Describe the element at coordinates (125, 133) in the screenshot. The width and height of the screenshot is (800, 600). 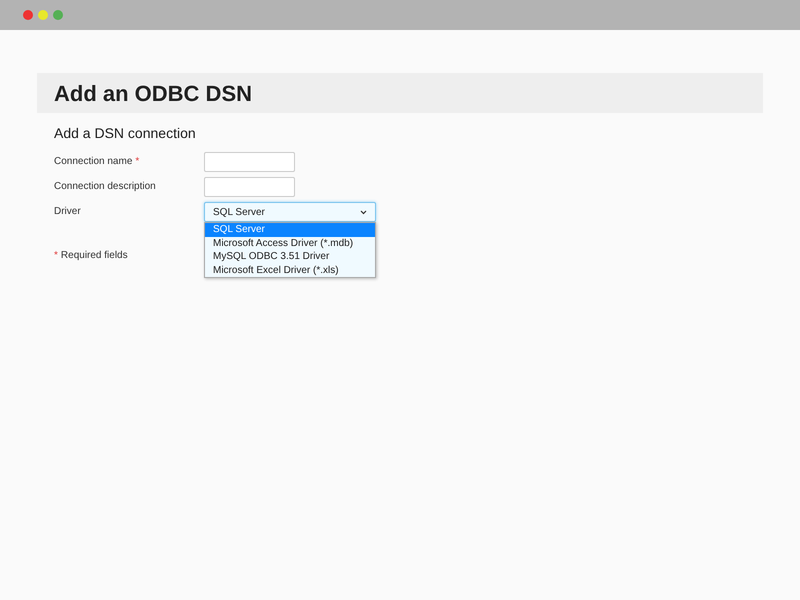
I see `section-title: Add a DSN connection` at that location.